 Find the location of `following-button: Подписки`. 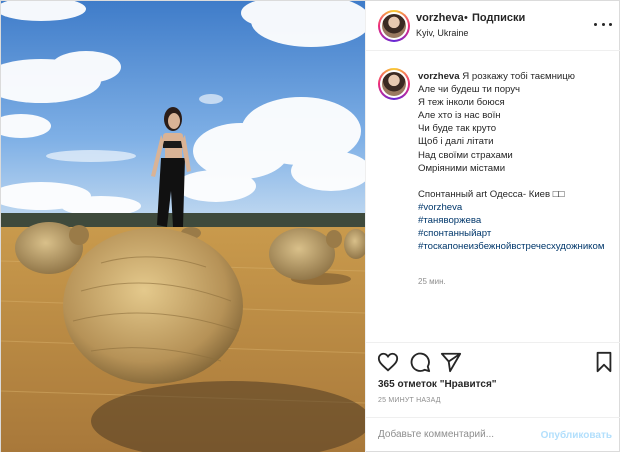

following-button: Подписки is located at coordinates (498, 18).